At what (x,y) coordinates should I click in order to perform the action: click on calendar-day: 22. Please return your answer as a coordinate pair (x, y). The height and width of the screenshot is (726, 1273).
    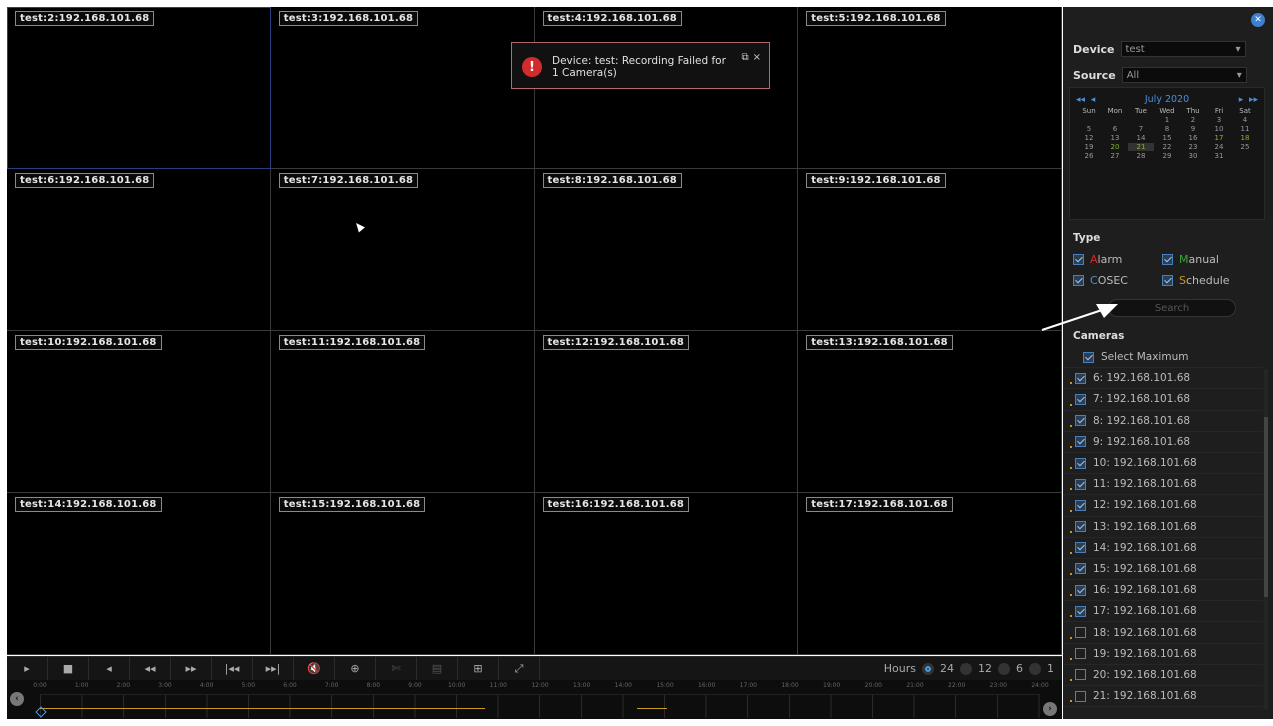
    Looking at the image, I should click on (1167, 147).